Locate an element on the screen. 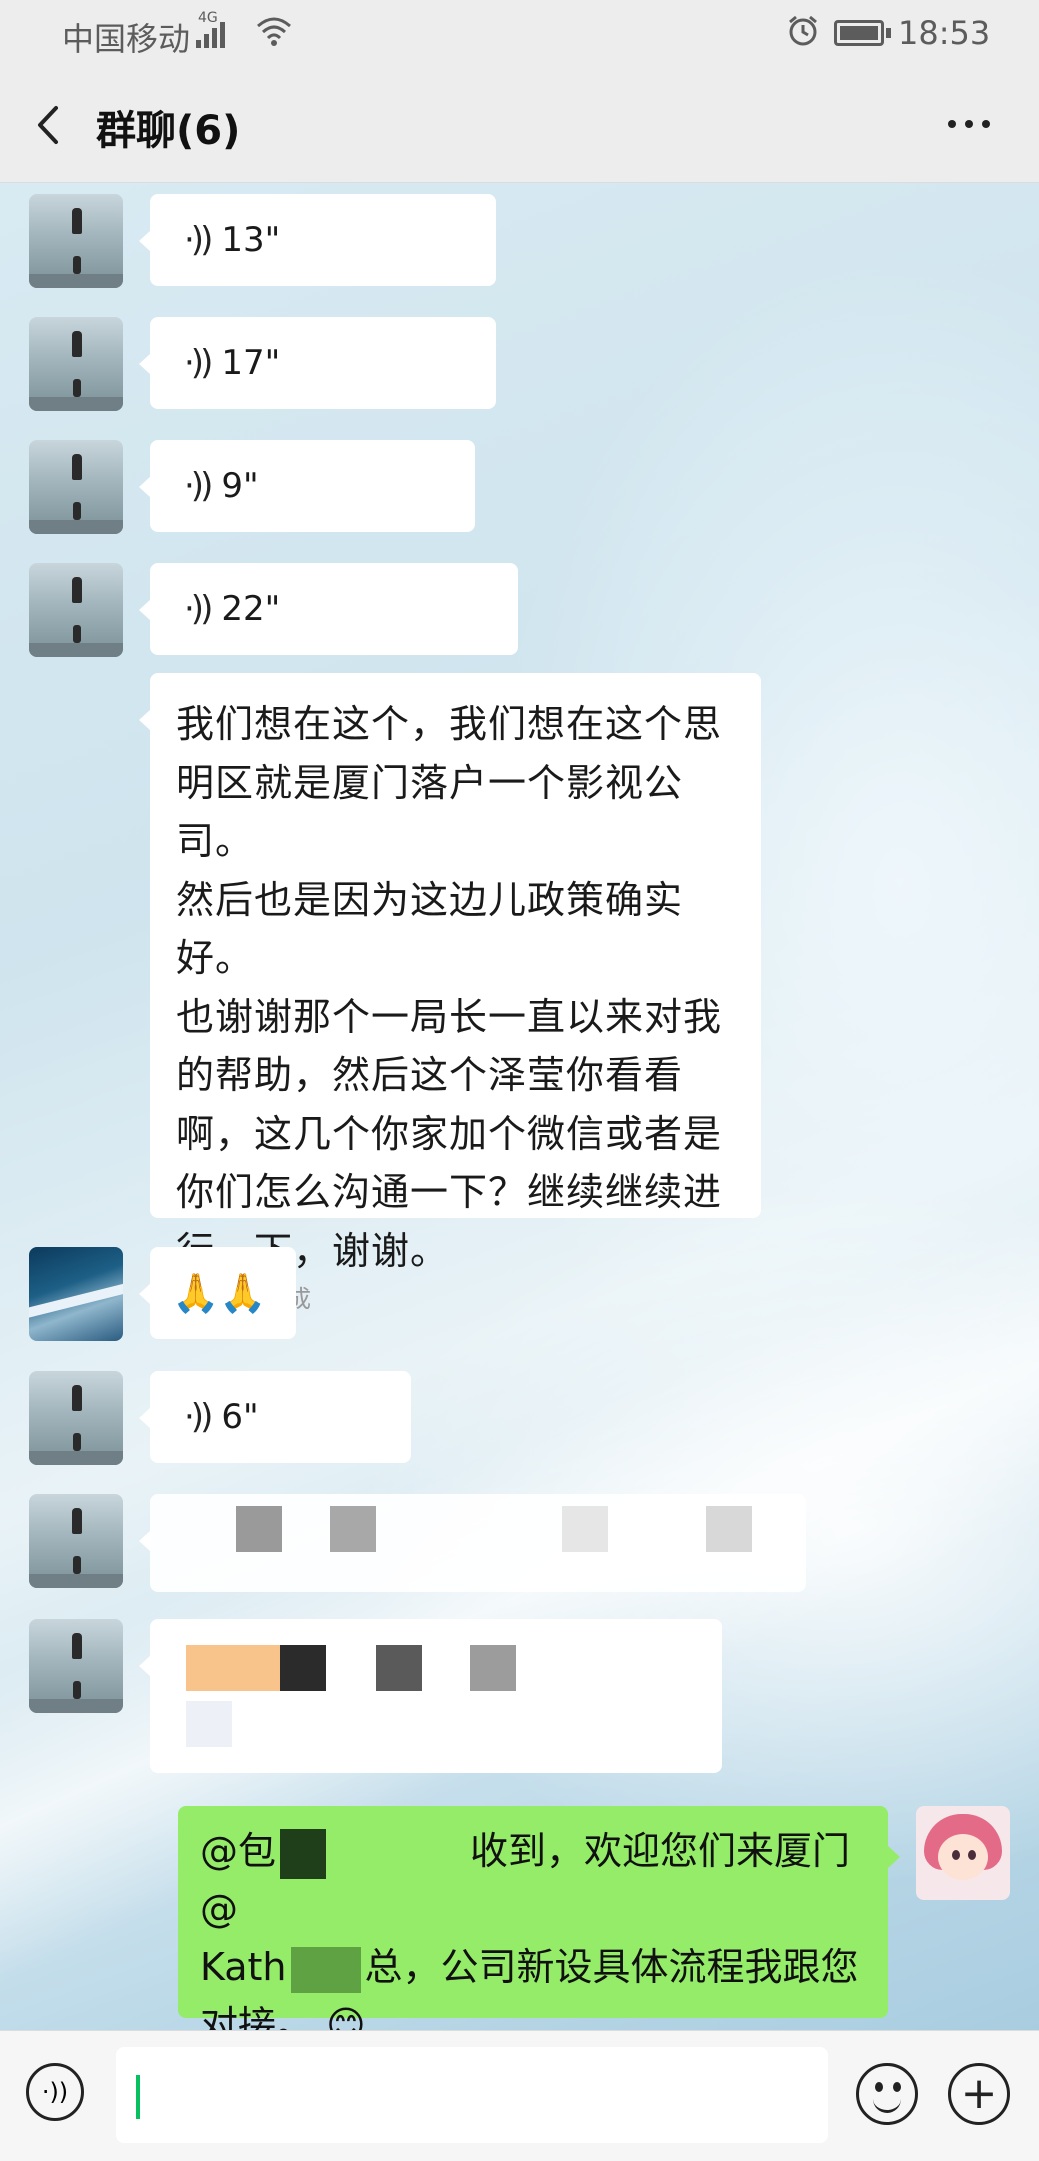 The width and height of the screenshot is (1039, 2161). voice-message-bubble: ·)) 9" is located at coordinates (307, 486).